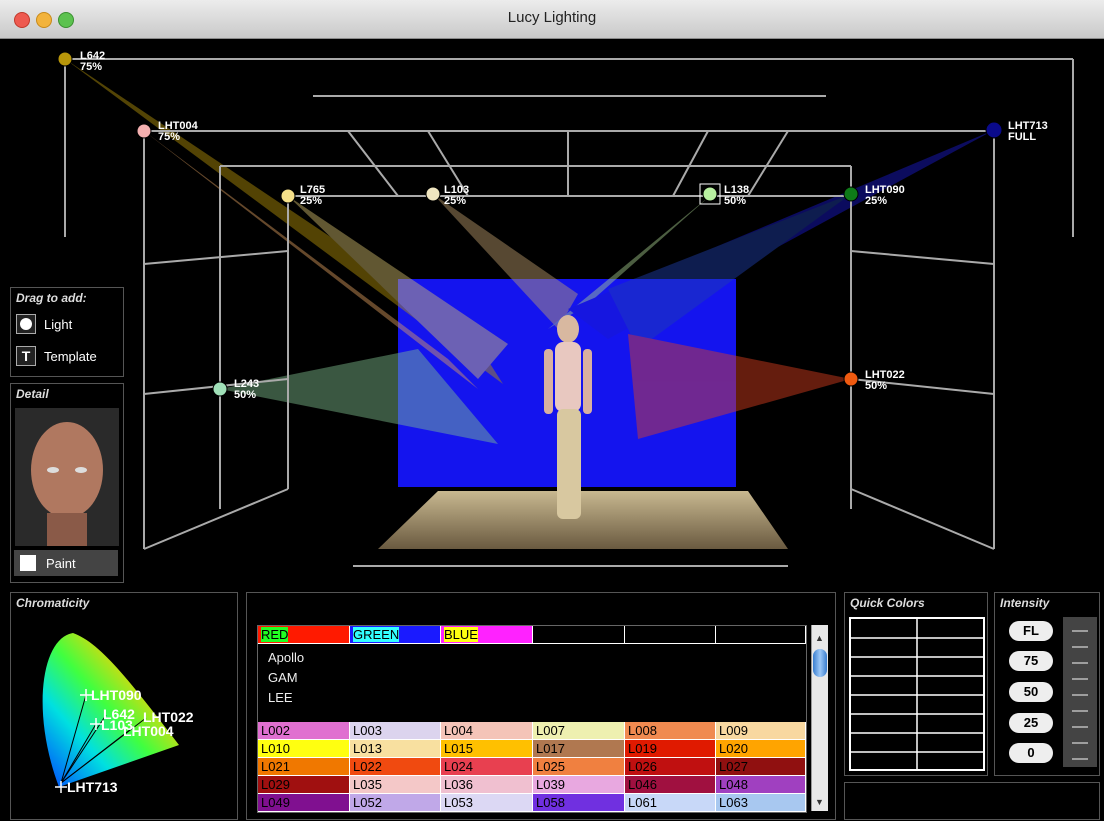  What do you see at coordinates (1031, 631) in the screenshot?
I see `intensity-full-button: FL` at bounding box center [1031, 631].